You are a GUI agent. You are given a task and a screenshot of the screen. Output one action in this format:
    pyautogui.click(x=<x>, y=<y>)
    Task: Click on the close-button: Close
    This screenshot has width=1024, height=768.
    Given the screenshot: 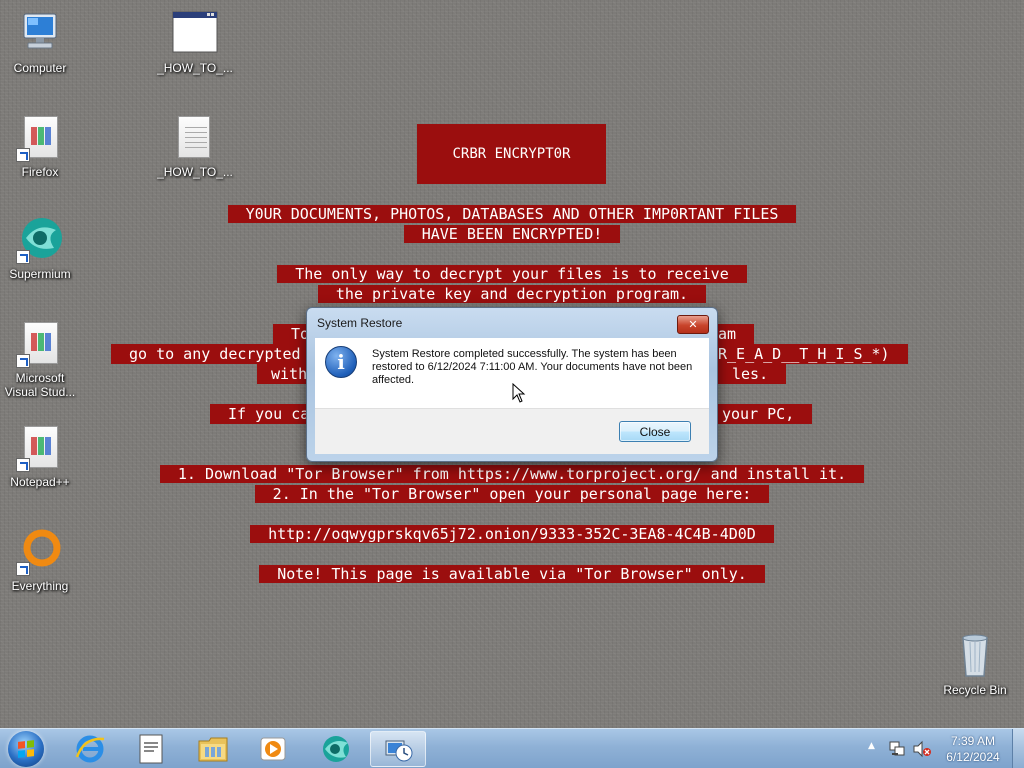 What is the action you would take?
    pyautogui.click(x=655, y=431)
    